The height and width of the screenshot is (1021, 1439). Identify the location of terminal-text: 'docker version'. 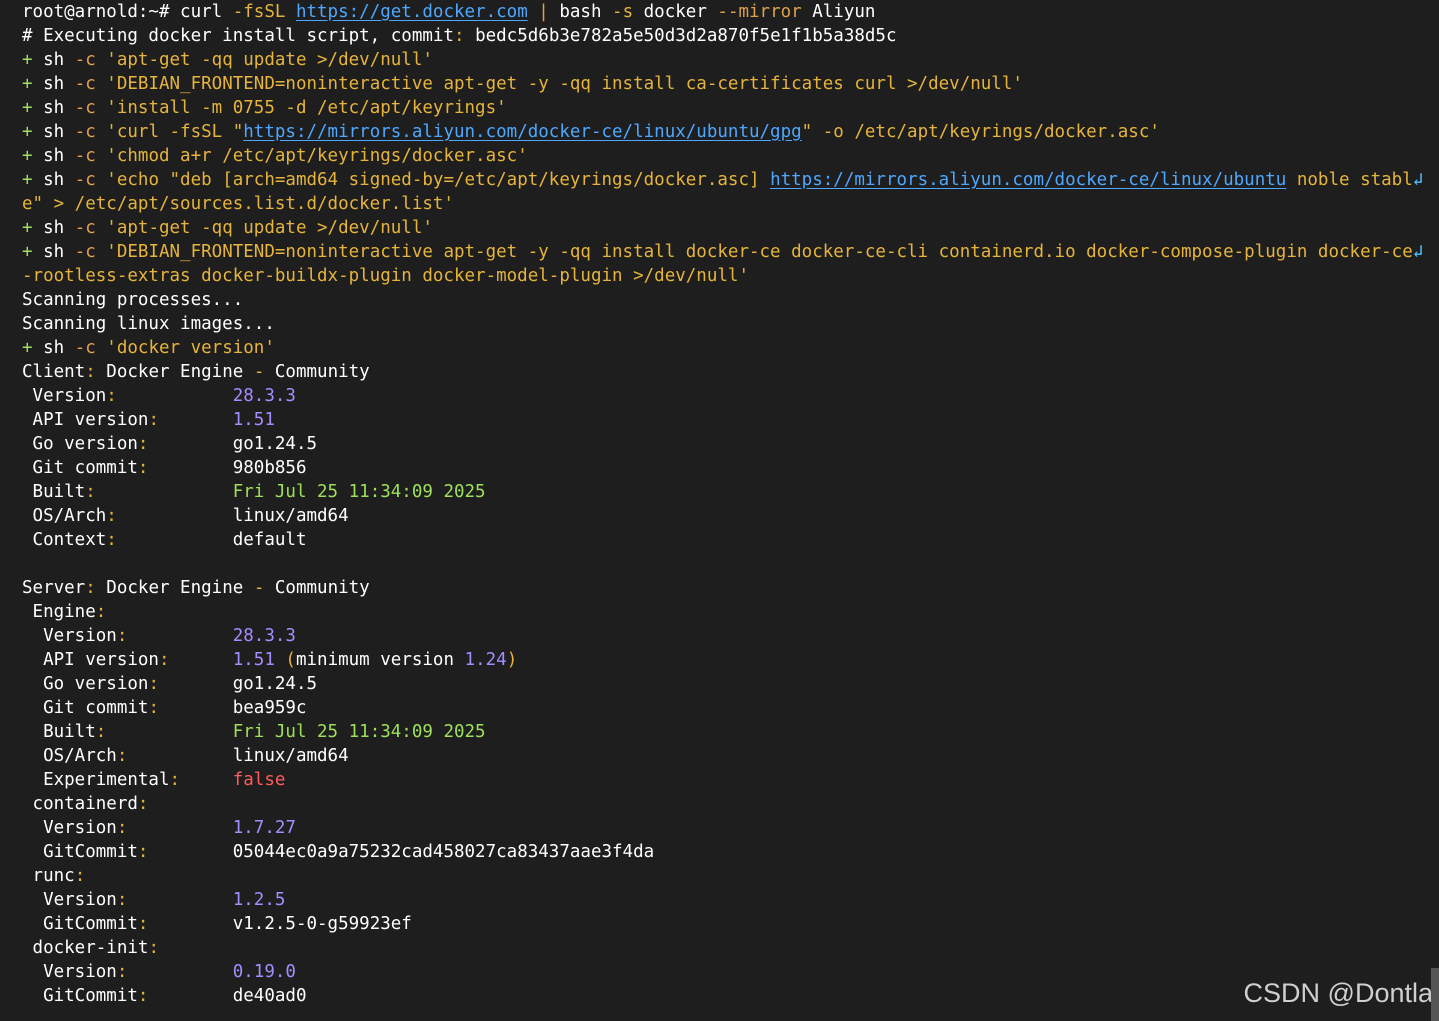
(190, 348).